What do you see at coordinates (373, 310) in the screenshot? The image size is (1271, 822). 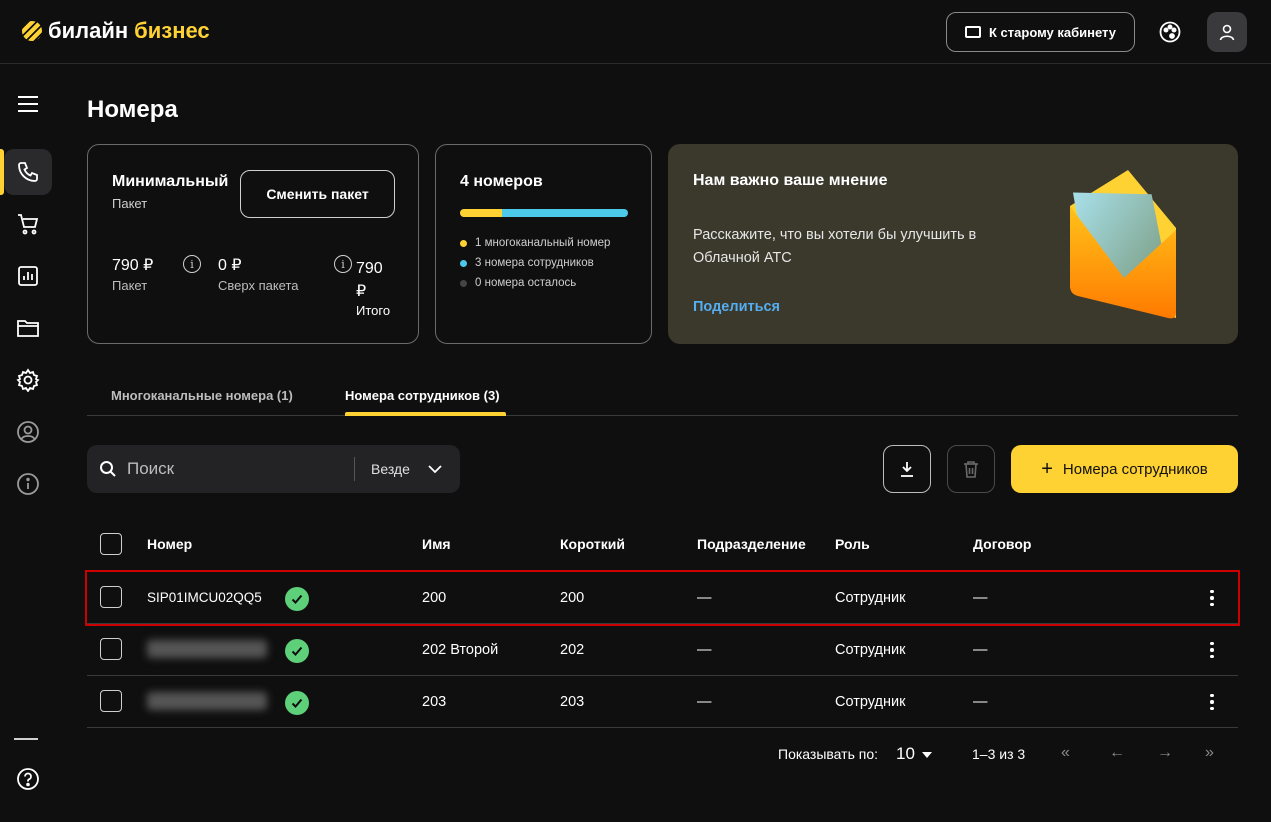 I see `total-label: Итого` at bounding box center [373, 310].